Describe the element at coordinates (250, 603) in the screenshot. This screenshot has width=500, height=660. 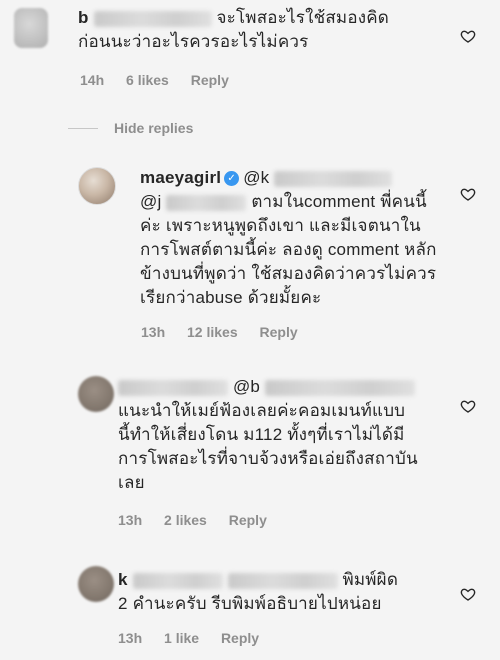
I see `comment-text-line: 2 คำนะครับ รีบพิมพ์อธิบายไปหน่อย` at that location.